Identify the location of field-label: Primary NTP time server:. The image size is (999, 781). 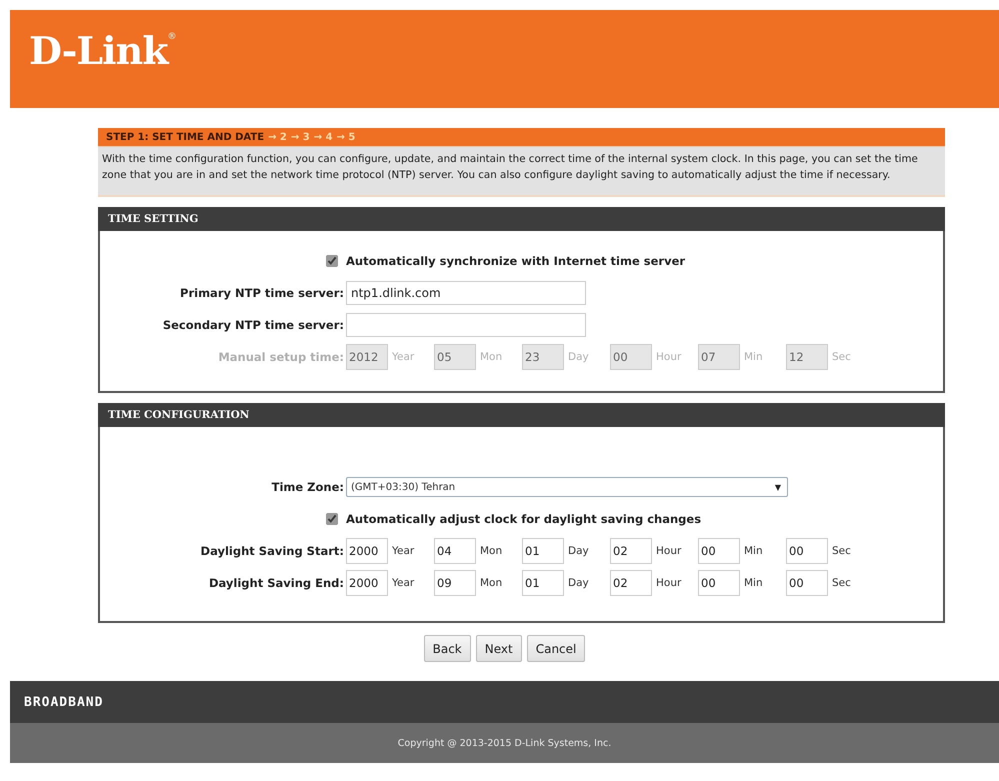
(262, 293).